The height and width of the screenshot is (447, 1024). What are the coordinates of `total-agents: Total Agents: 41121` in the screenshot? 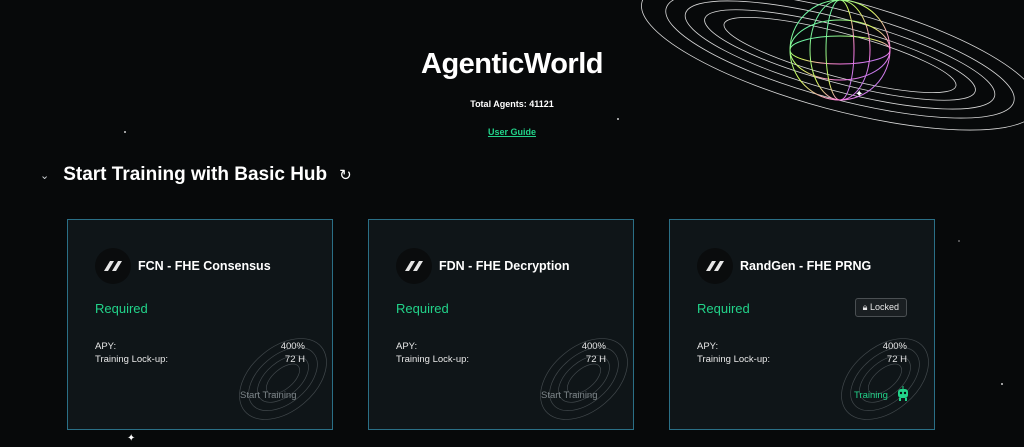 It's located at (512, 104).